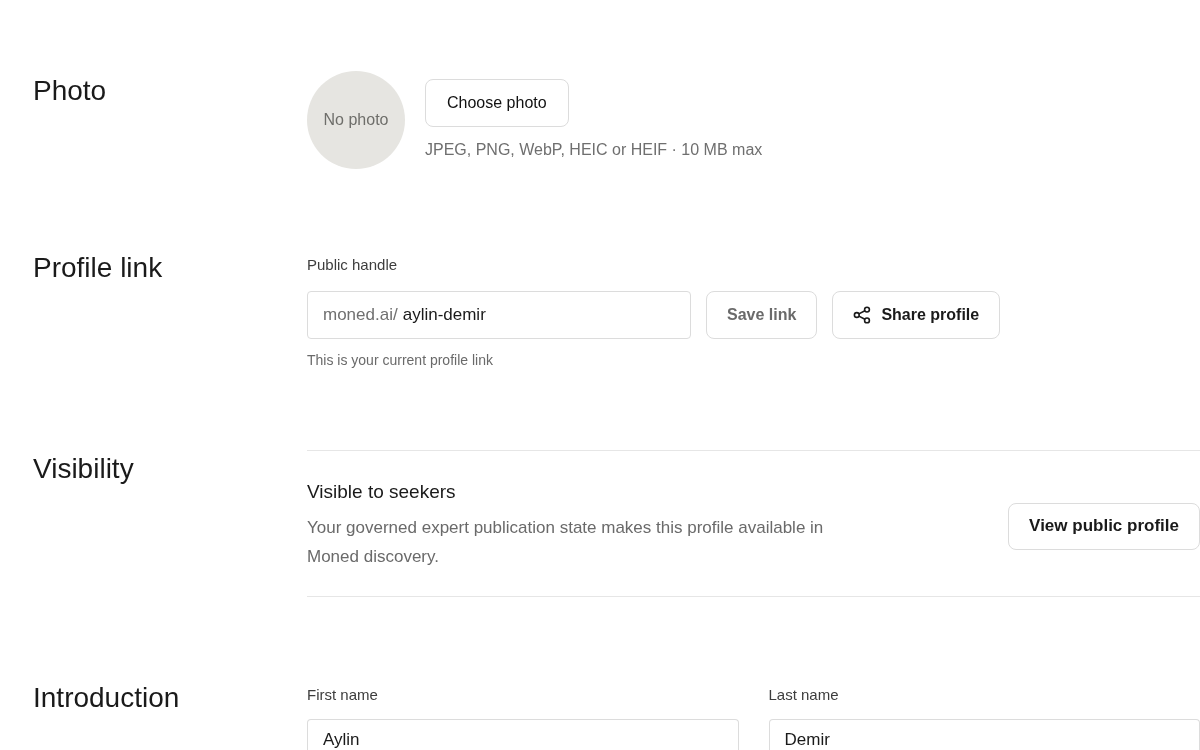 This screenshot has height=750, width=1200. What do you see at coordinates (356, 120) in the screenshot?
I see `no-photo-text: No photo` at bounding box center [356, 120].